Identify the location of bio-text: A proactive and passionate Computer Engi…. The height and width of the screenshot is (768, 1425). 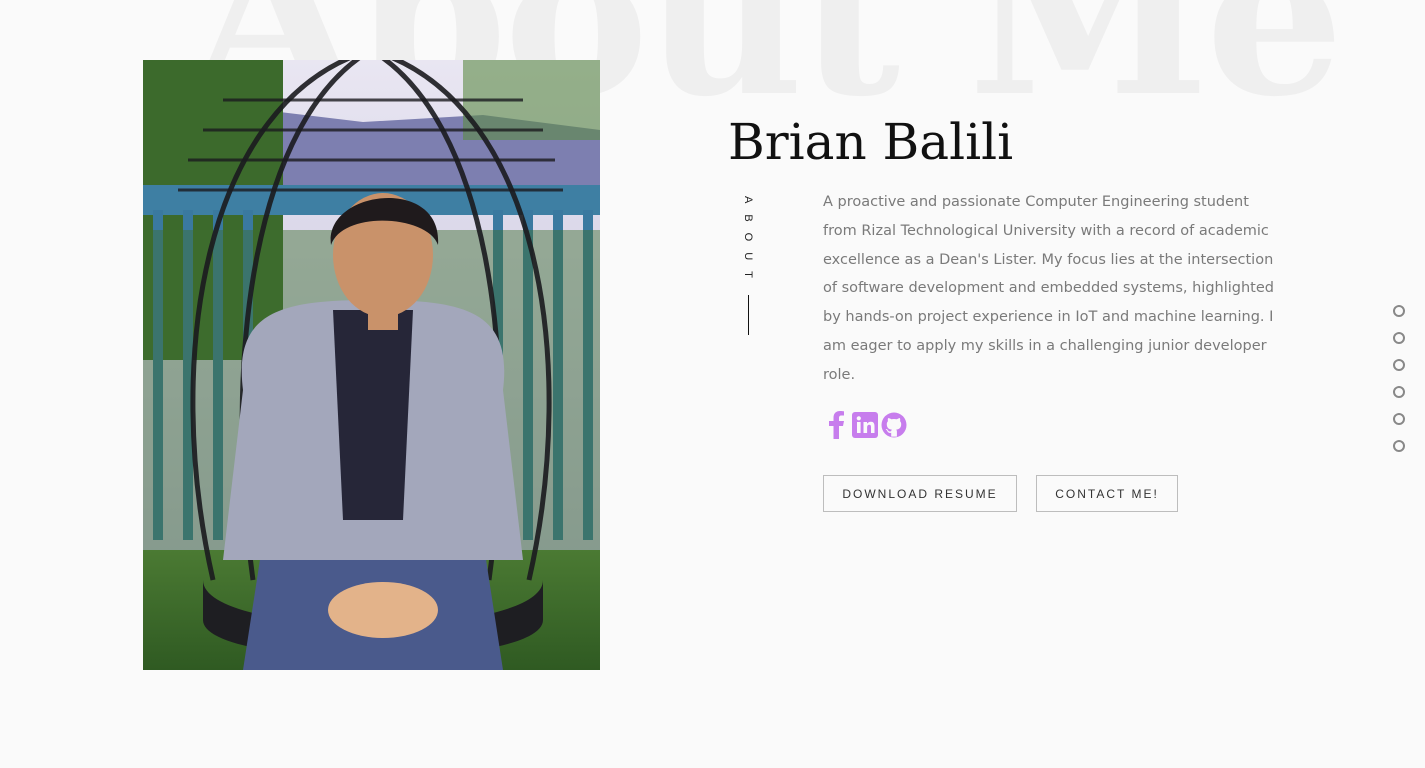
(1048, 288).